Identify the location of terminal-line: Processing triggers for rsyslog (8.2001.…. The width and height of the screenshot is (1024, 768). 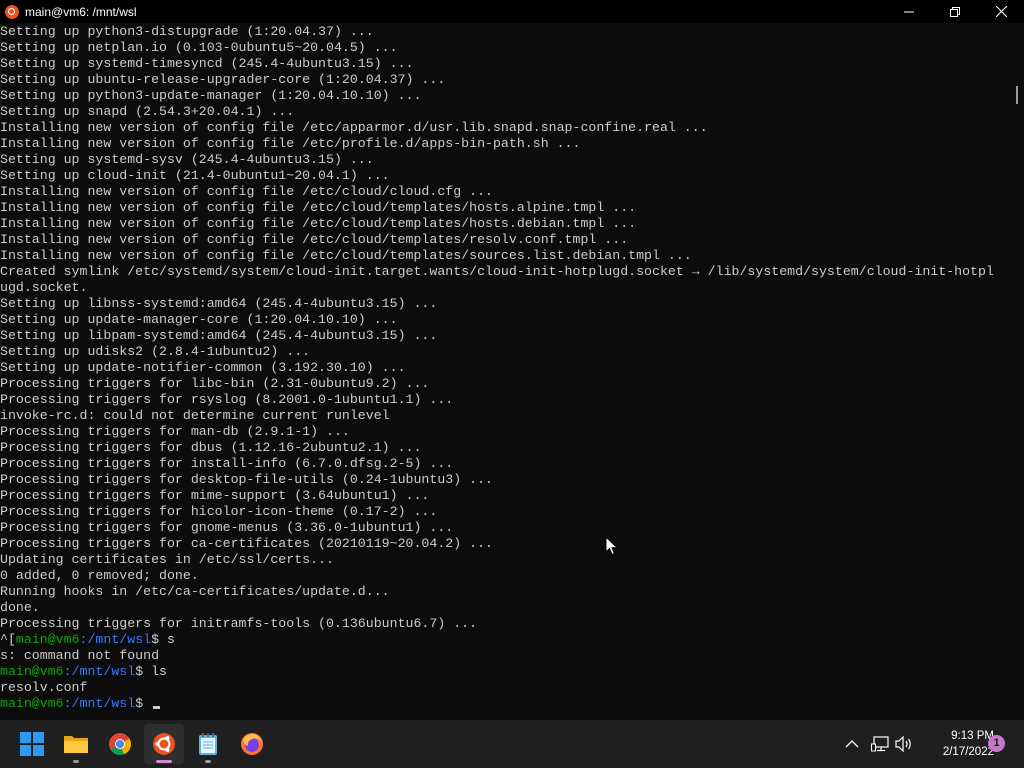
(227, 399).